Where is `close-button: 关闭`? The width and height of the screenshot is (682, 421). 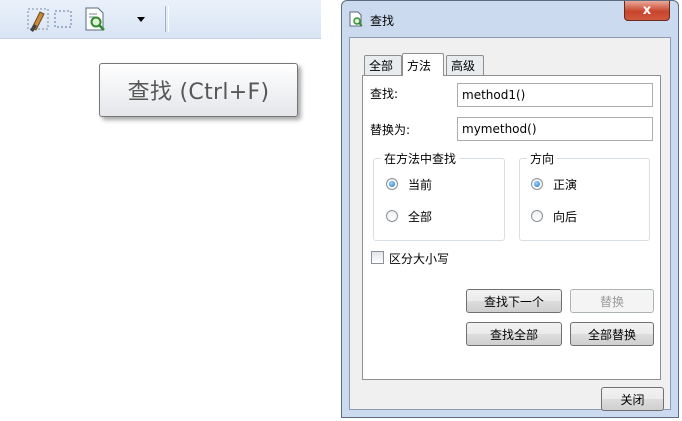 close-button: 关闭 is located at coordinates (632, 399).